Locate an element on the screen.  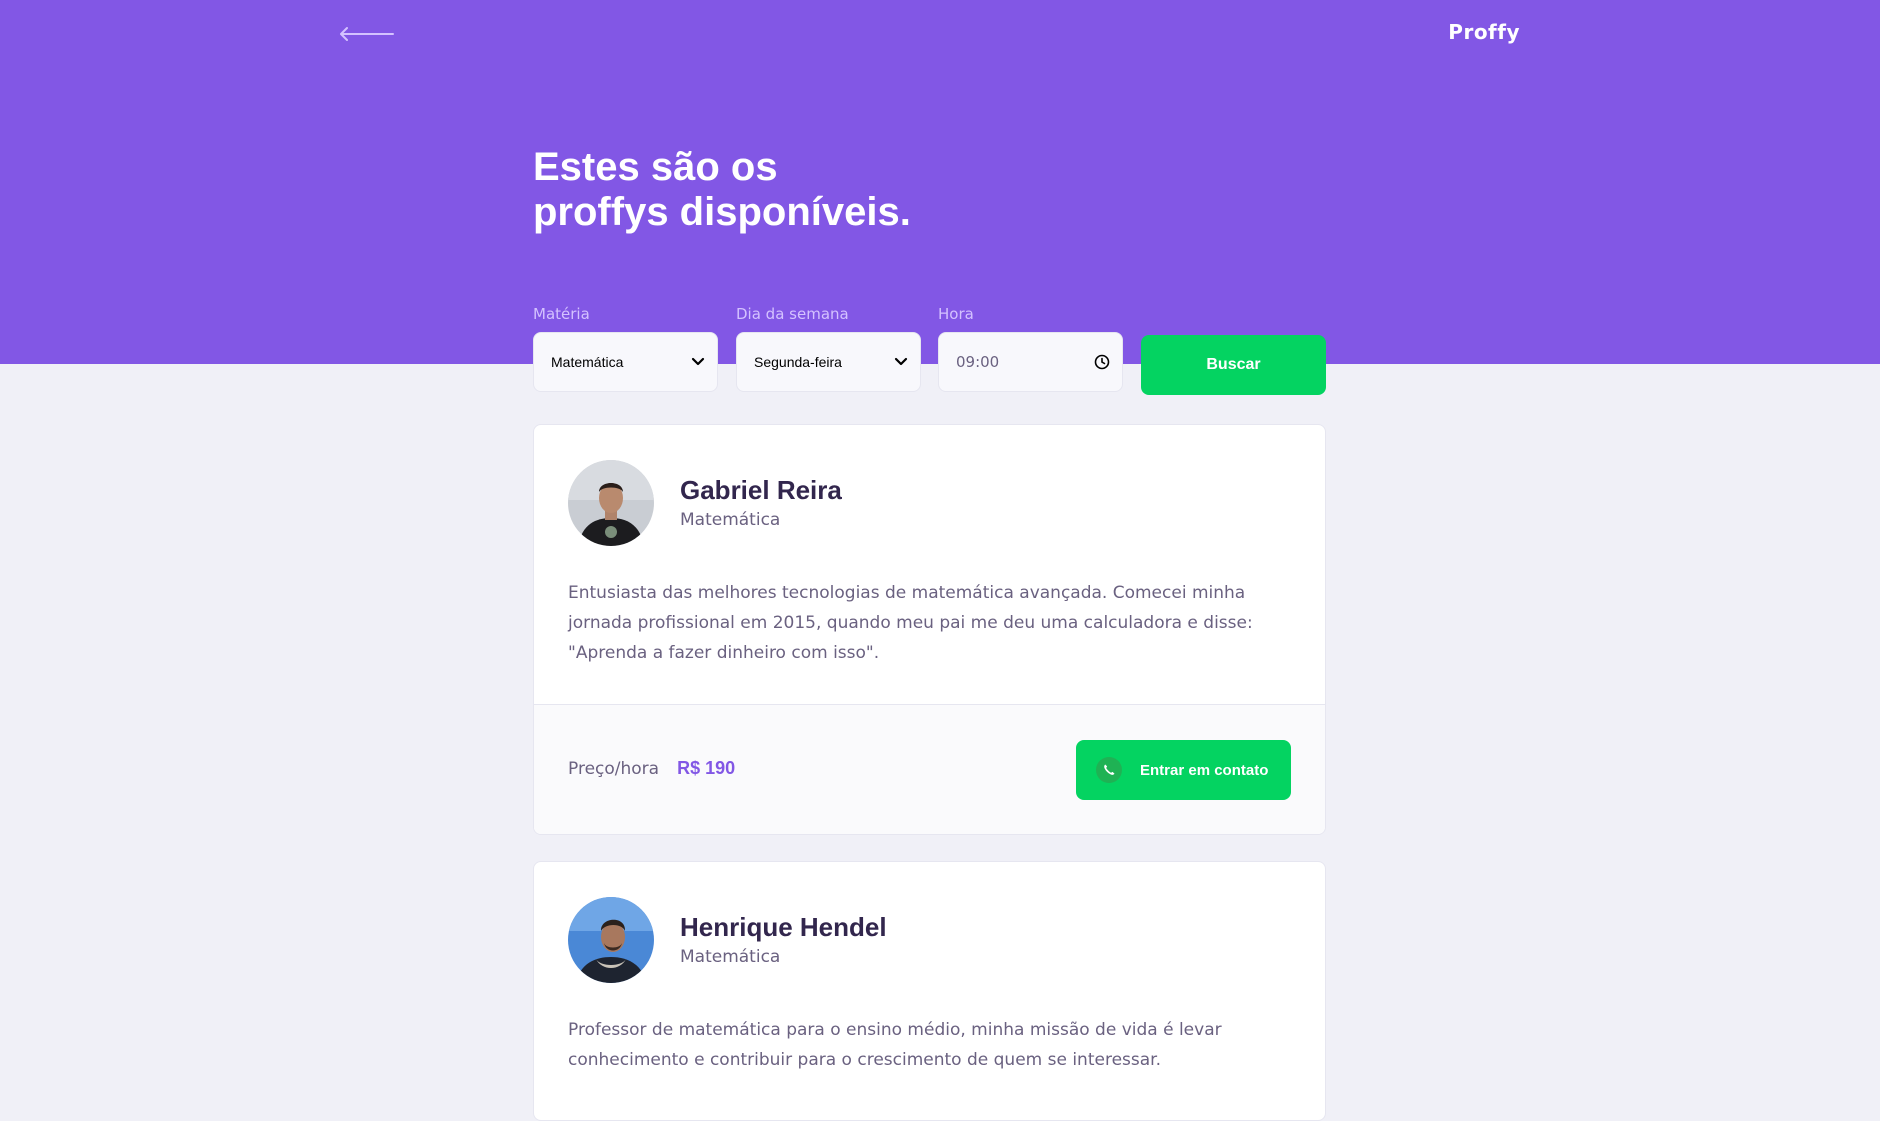
clock-icon is located at coordinates (1102, 362).